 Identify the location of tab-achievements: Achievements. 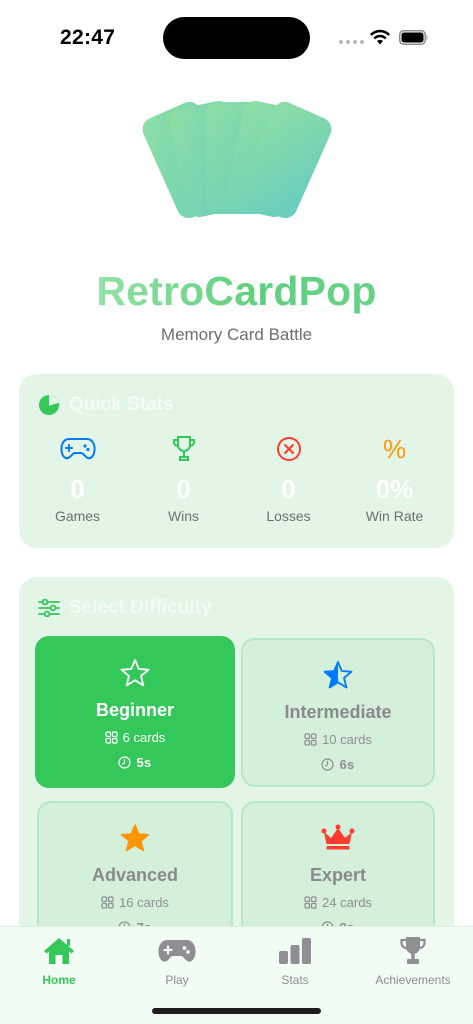
(413, 960).